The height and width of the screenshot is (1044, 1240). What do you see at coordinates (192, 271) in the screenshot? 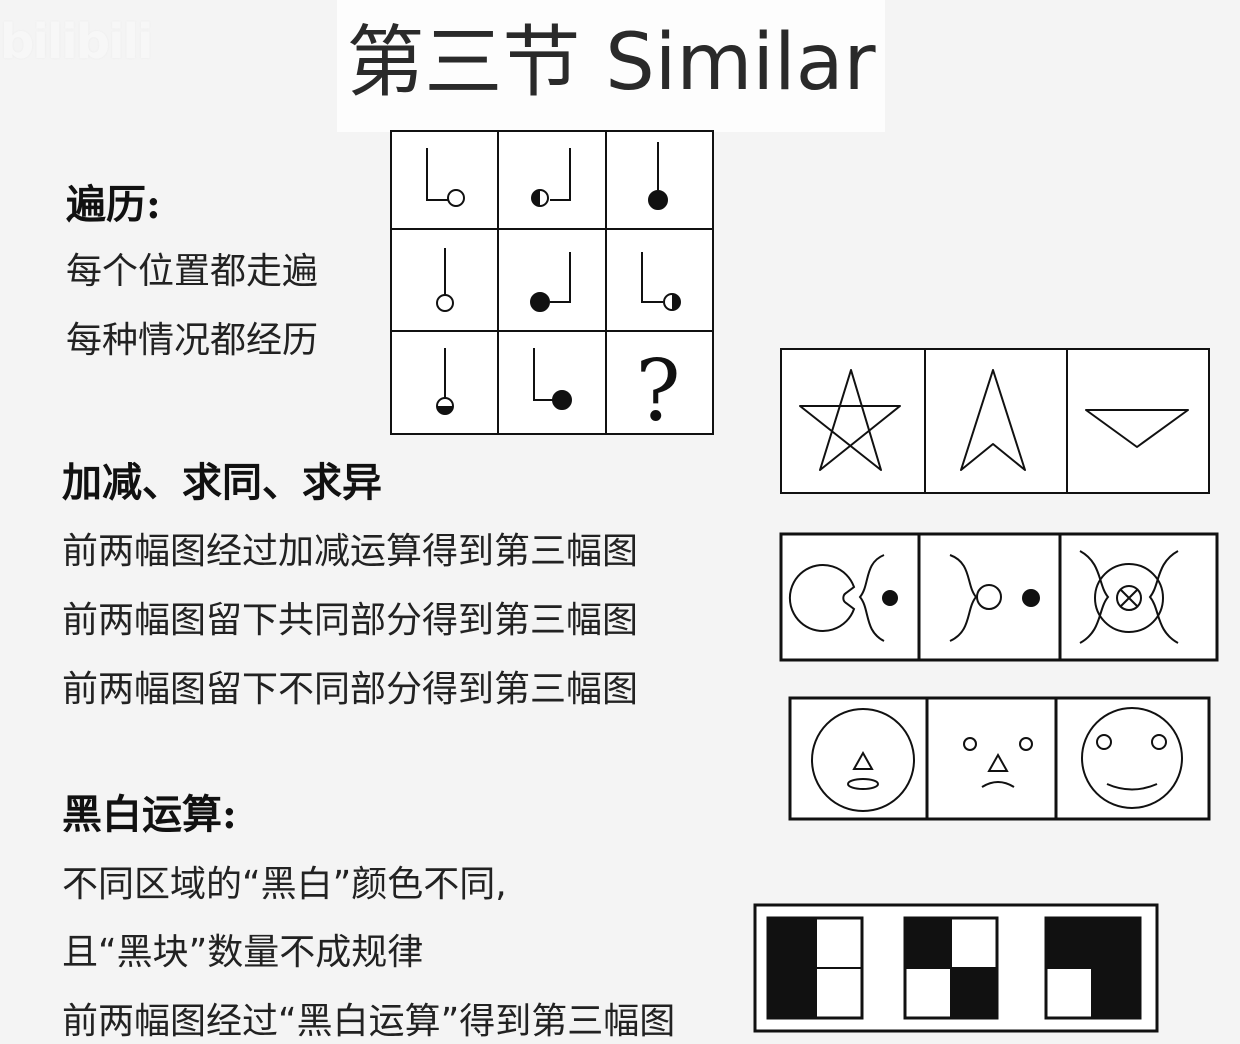
I see `traverse-line-1: 每个位置都走遍` at bounding box center [192, 271].